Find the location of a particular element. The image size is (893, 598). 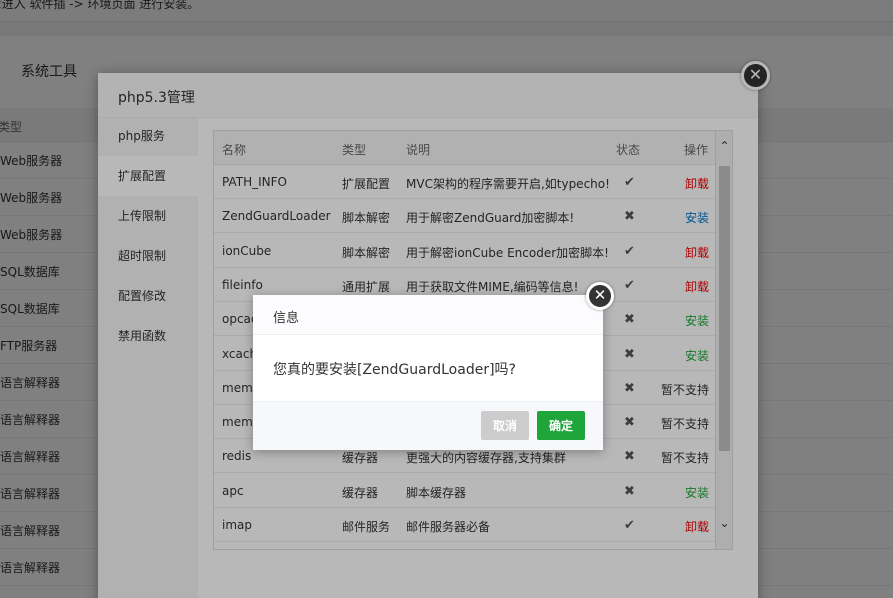

cancel-button: 取消 is located at coordinates (505, 425).